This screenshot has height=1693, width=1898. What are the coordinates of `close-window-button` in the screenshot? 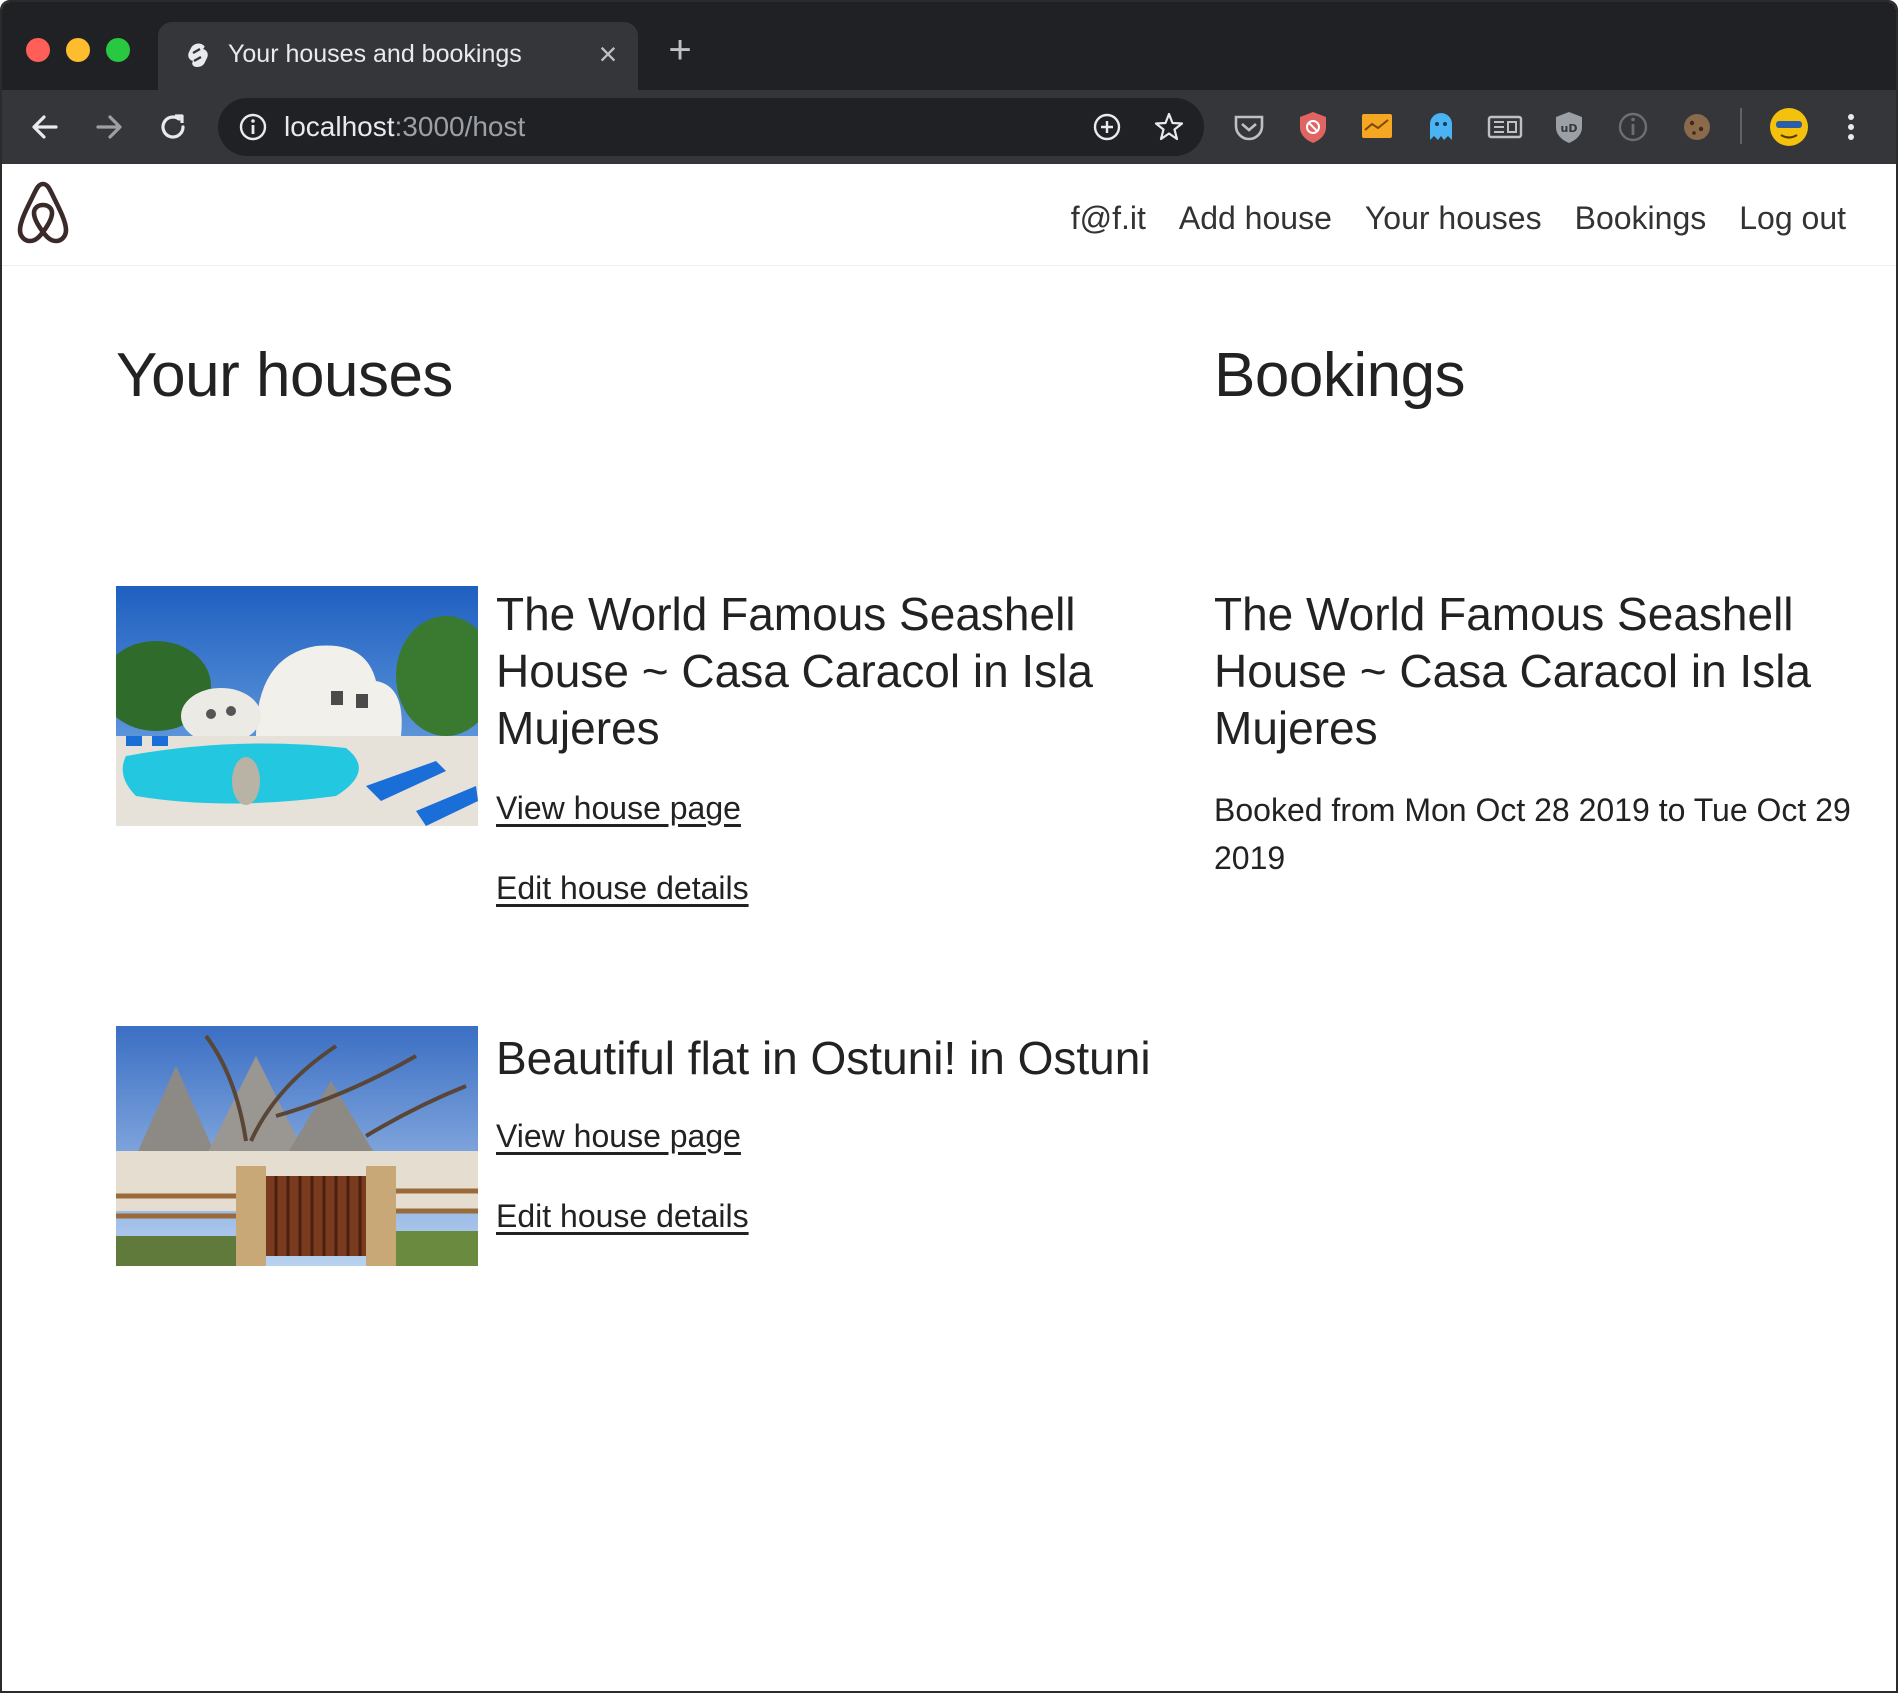 It's located at (38, 50).